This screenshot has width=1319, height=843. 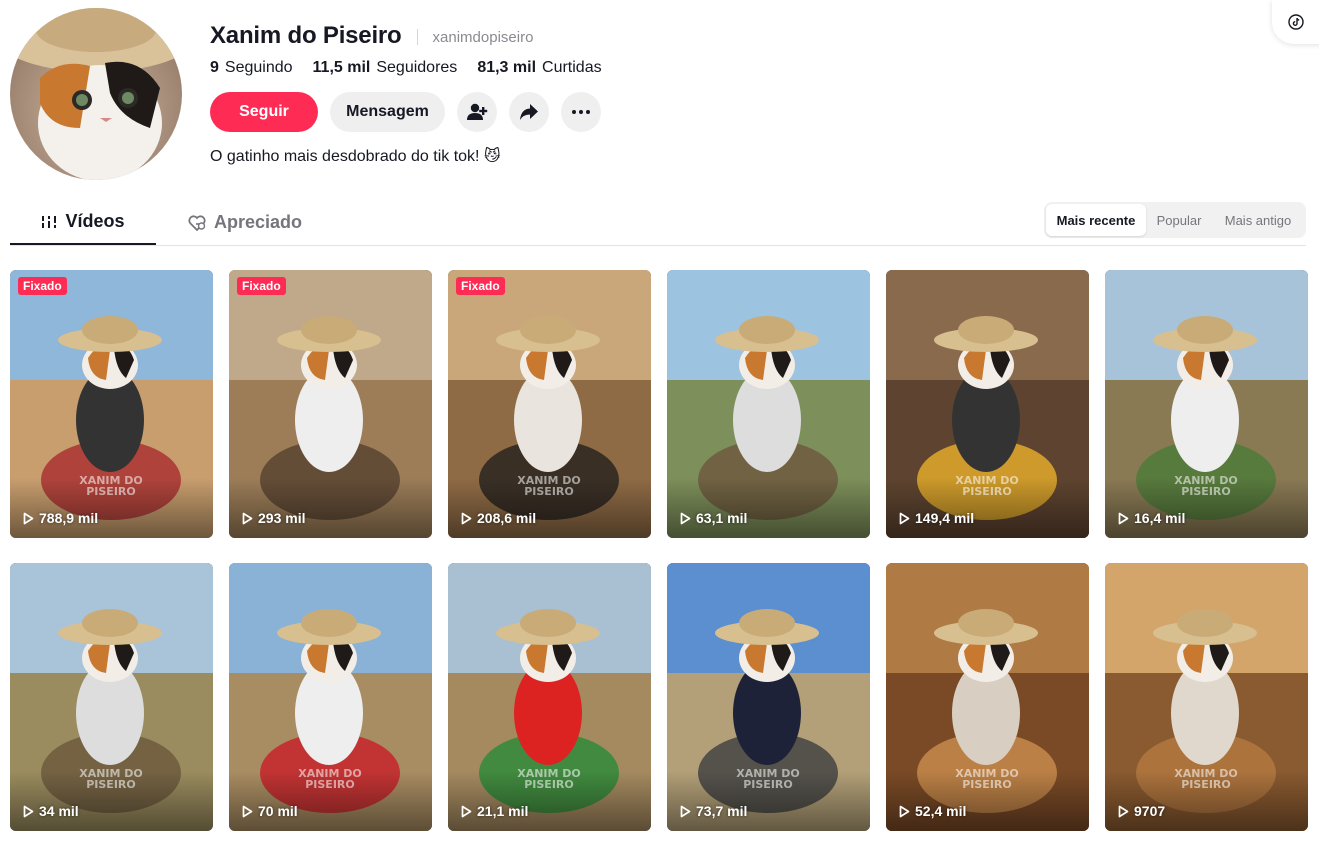 What do you see at coordinates (95, 221) in the screenshot?
I see `tab-videos-label: Vídeos` at bounding box center [95, 221].